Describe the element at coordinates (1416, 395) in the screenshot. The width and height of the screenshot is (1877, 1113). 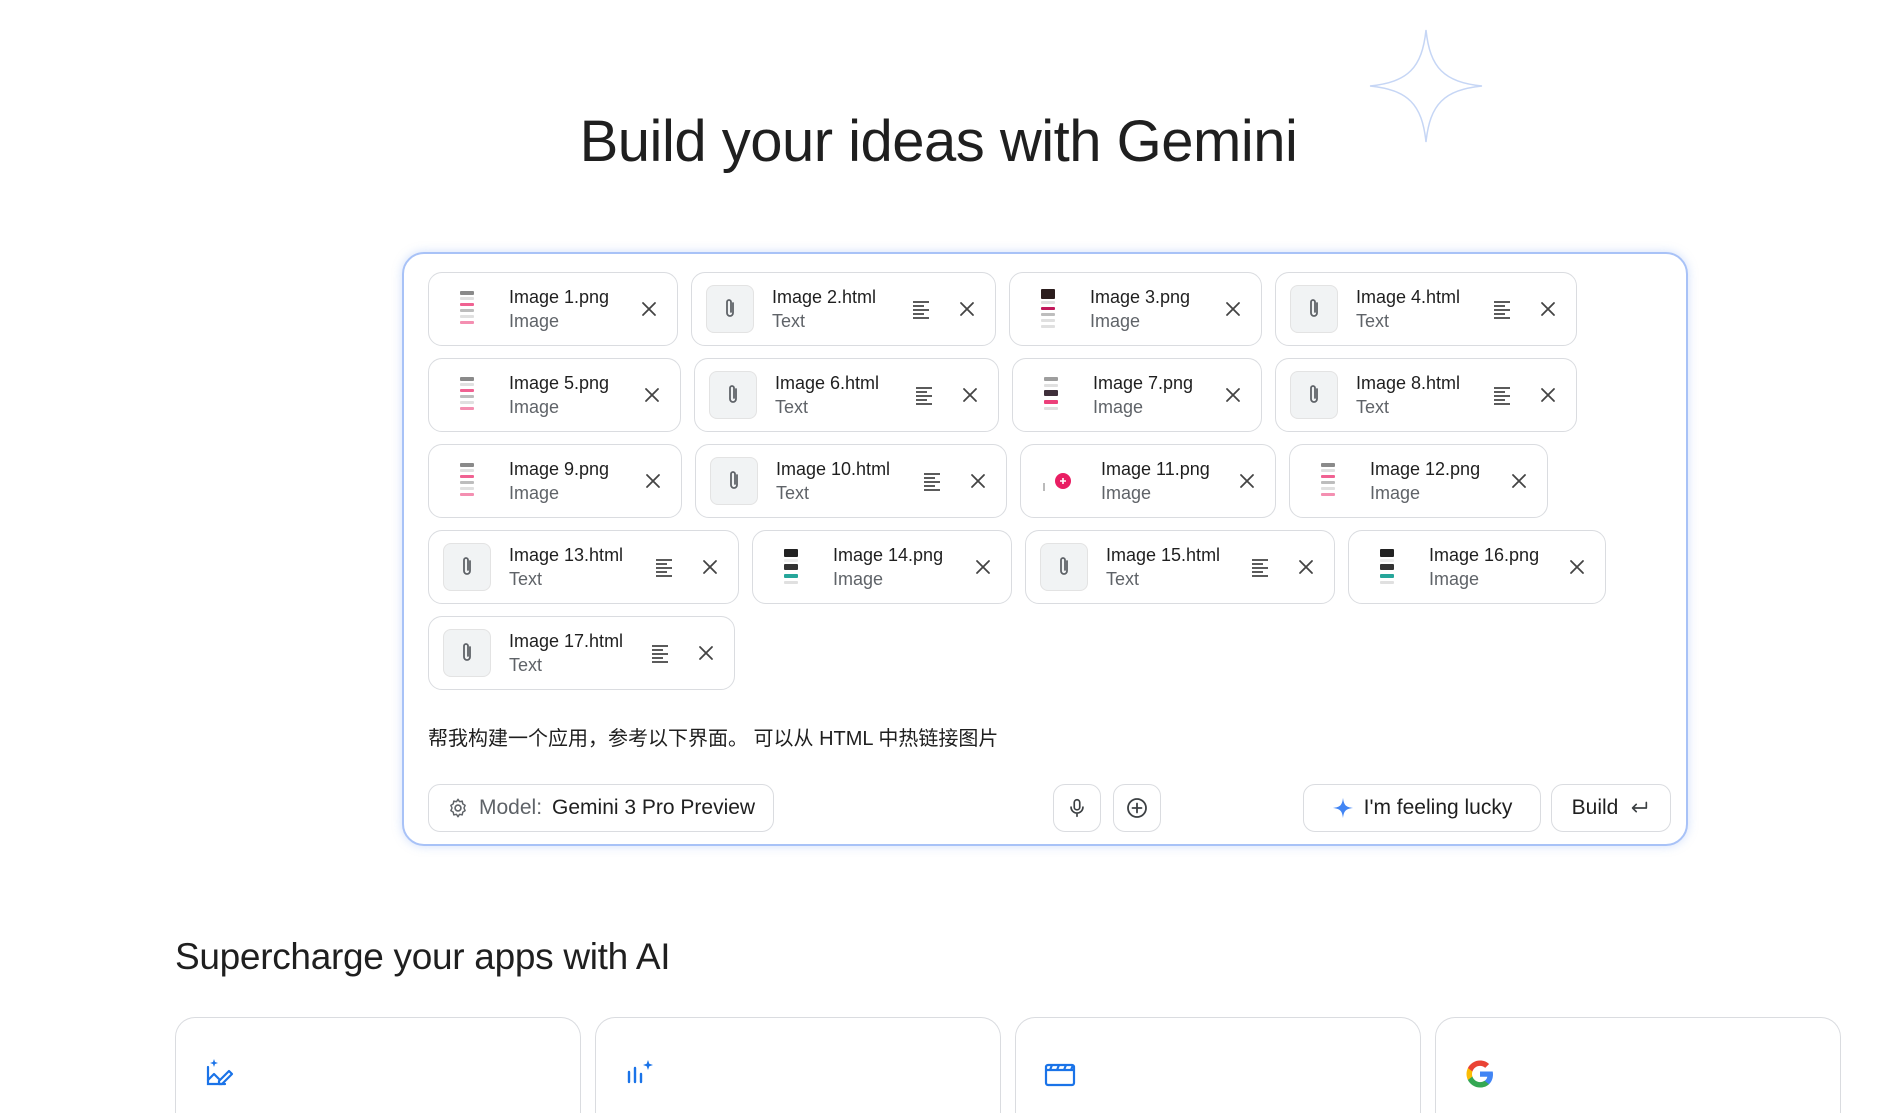
I see `attachment-meta: Image 8.html Text` at that location.